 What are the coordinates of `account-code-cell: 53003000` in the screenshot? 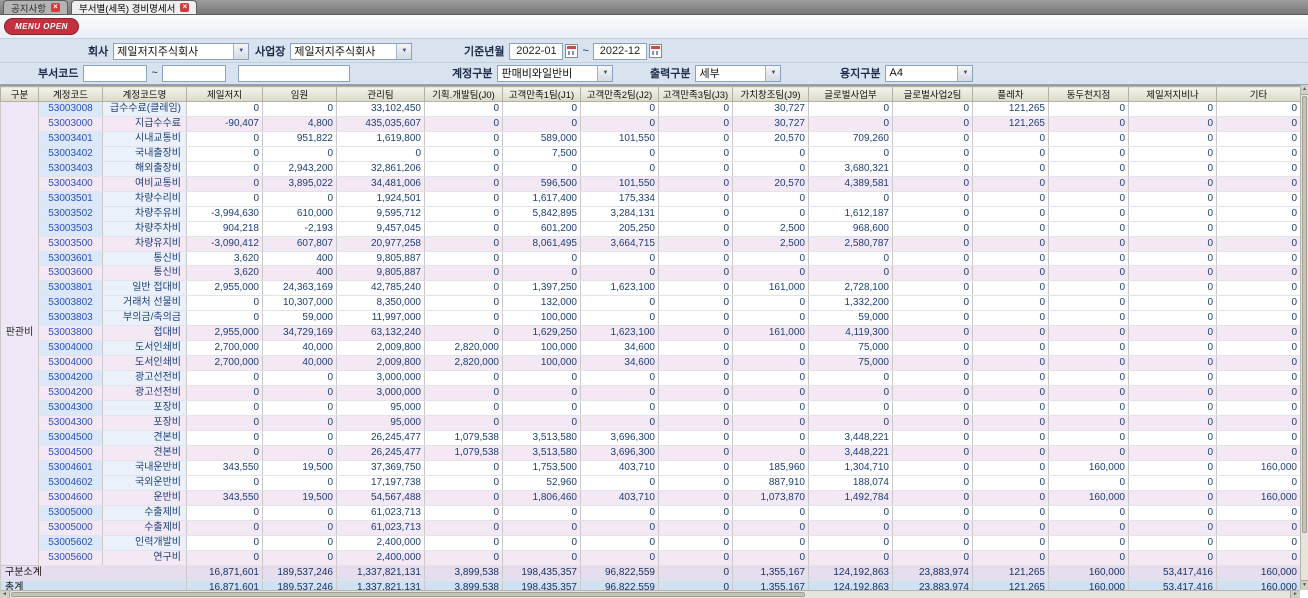 It's located at (70, 124).